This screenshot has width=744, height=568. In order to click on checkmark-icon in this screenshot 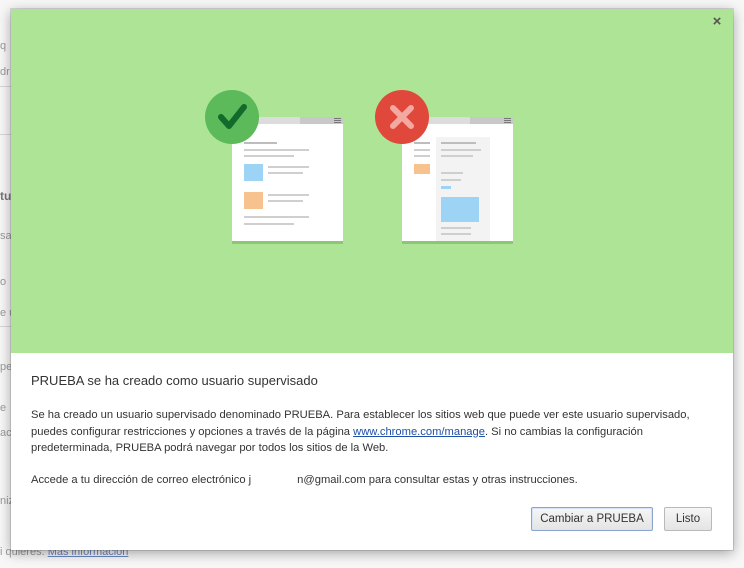, I will do `click(232, 117)`.